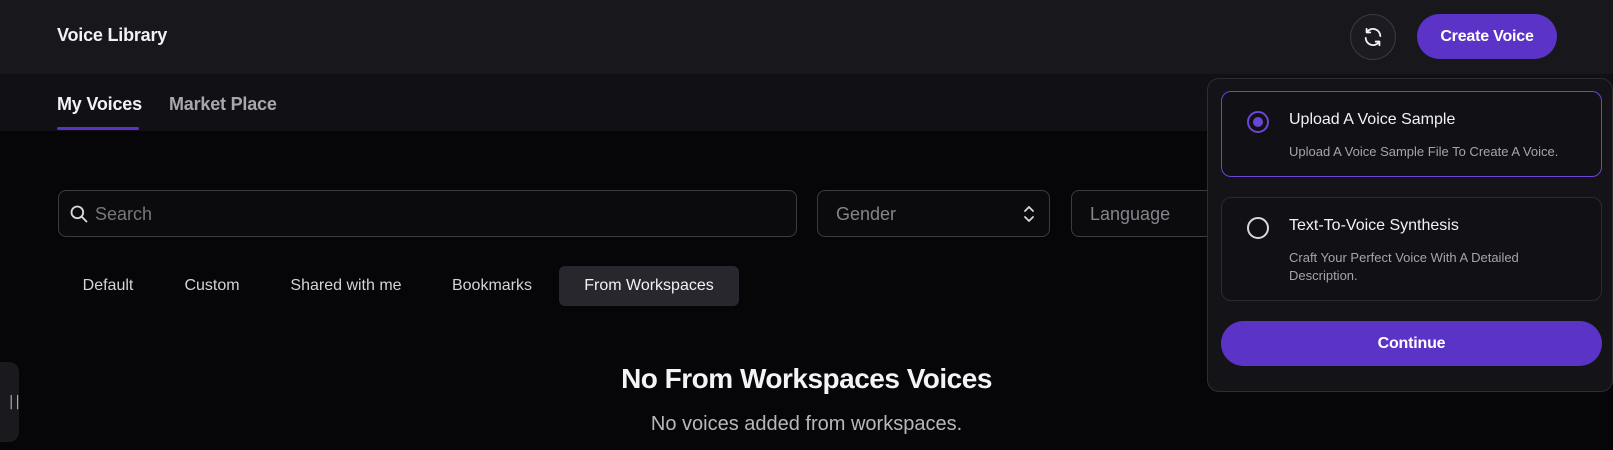  I want to click on refresh-icon, so click(1373, 37).